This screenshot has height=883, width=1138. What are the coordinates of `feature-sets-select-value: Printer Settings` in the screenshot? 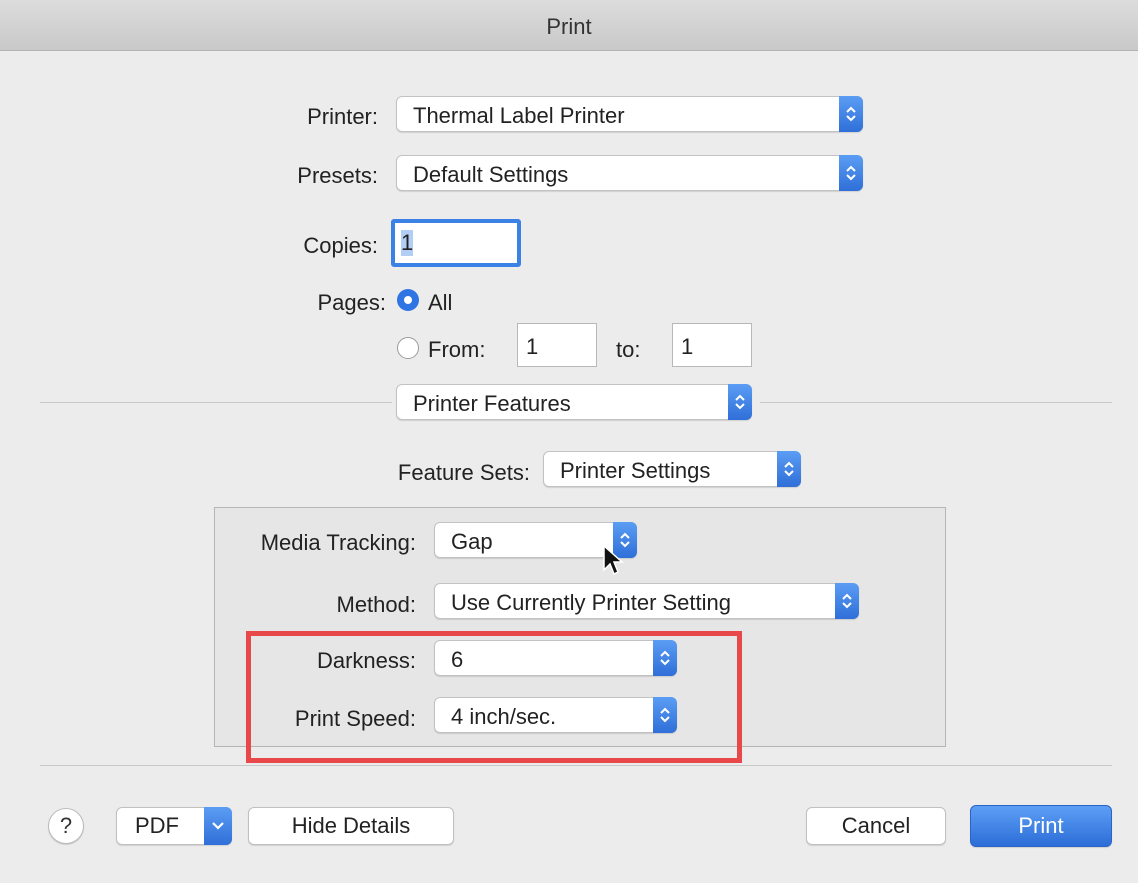 It's located at (635, 470).